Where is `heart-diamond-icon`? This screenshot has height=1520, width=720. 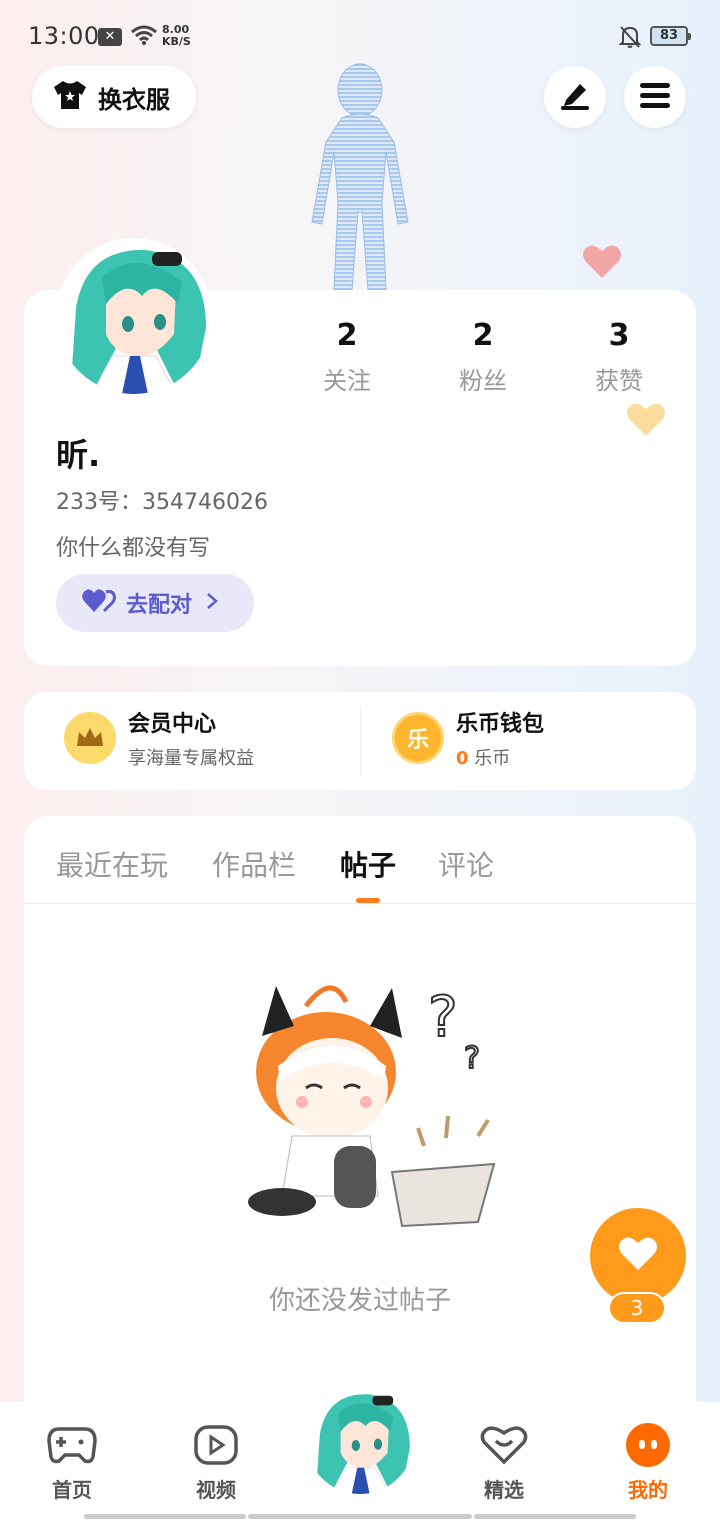
heart-diamond-icon is located at coordinates (504, 1445).